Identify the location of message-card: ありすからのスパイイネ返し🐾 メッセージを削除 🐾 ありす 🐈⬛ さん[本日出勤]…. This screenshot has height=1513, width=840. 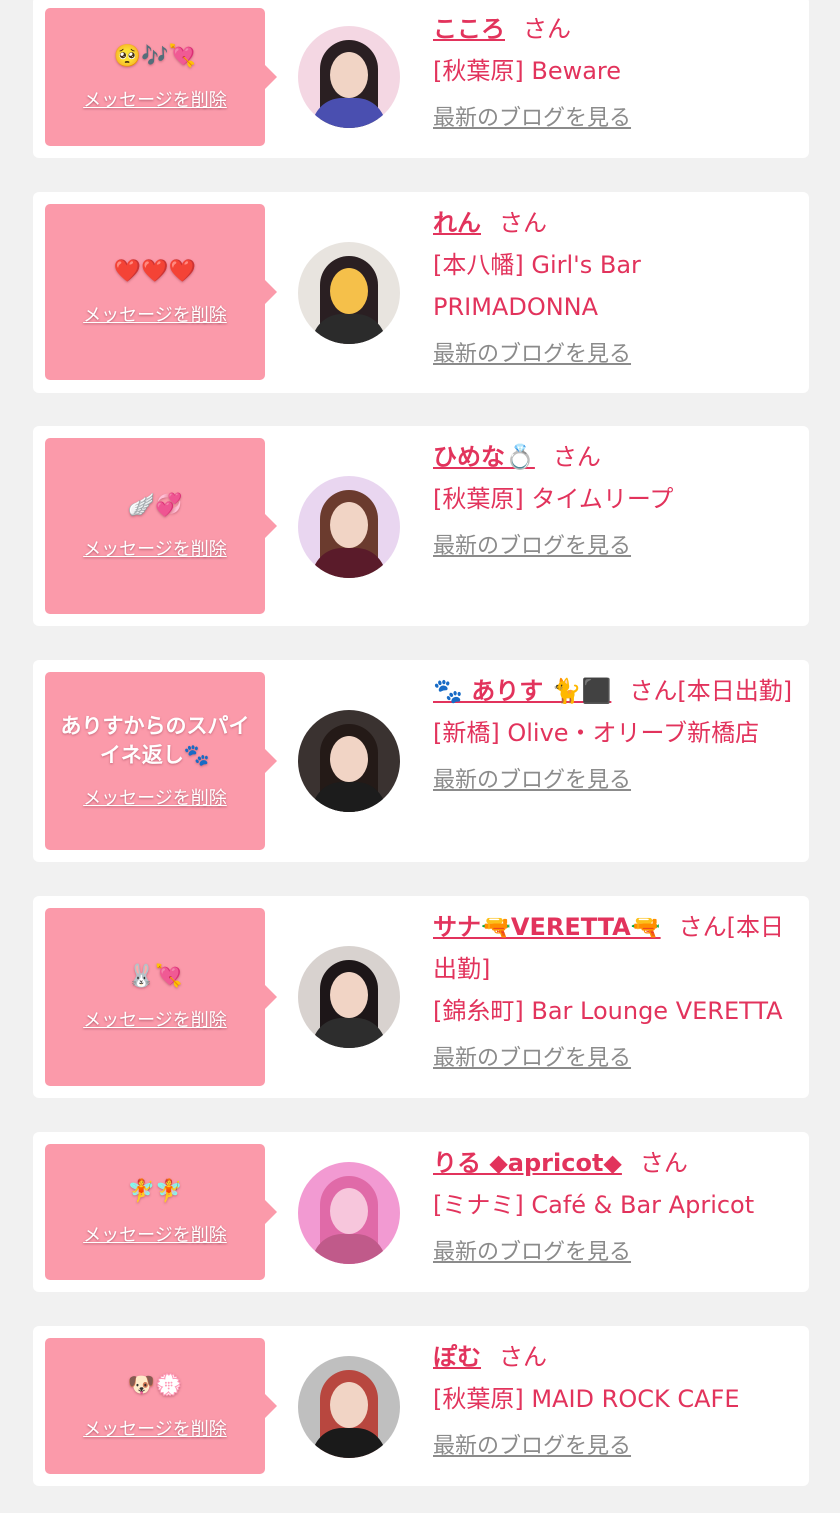
(421, 761).